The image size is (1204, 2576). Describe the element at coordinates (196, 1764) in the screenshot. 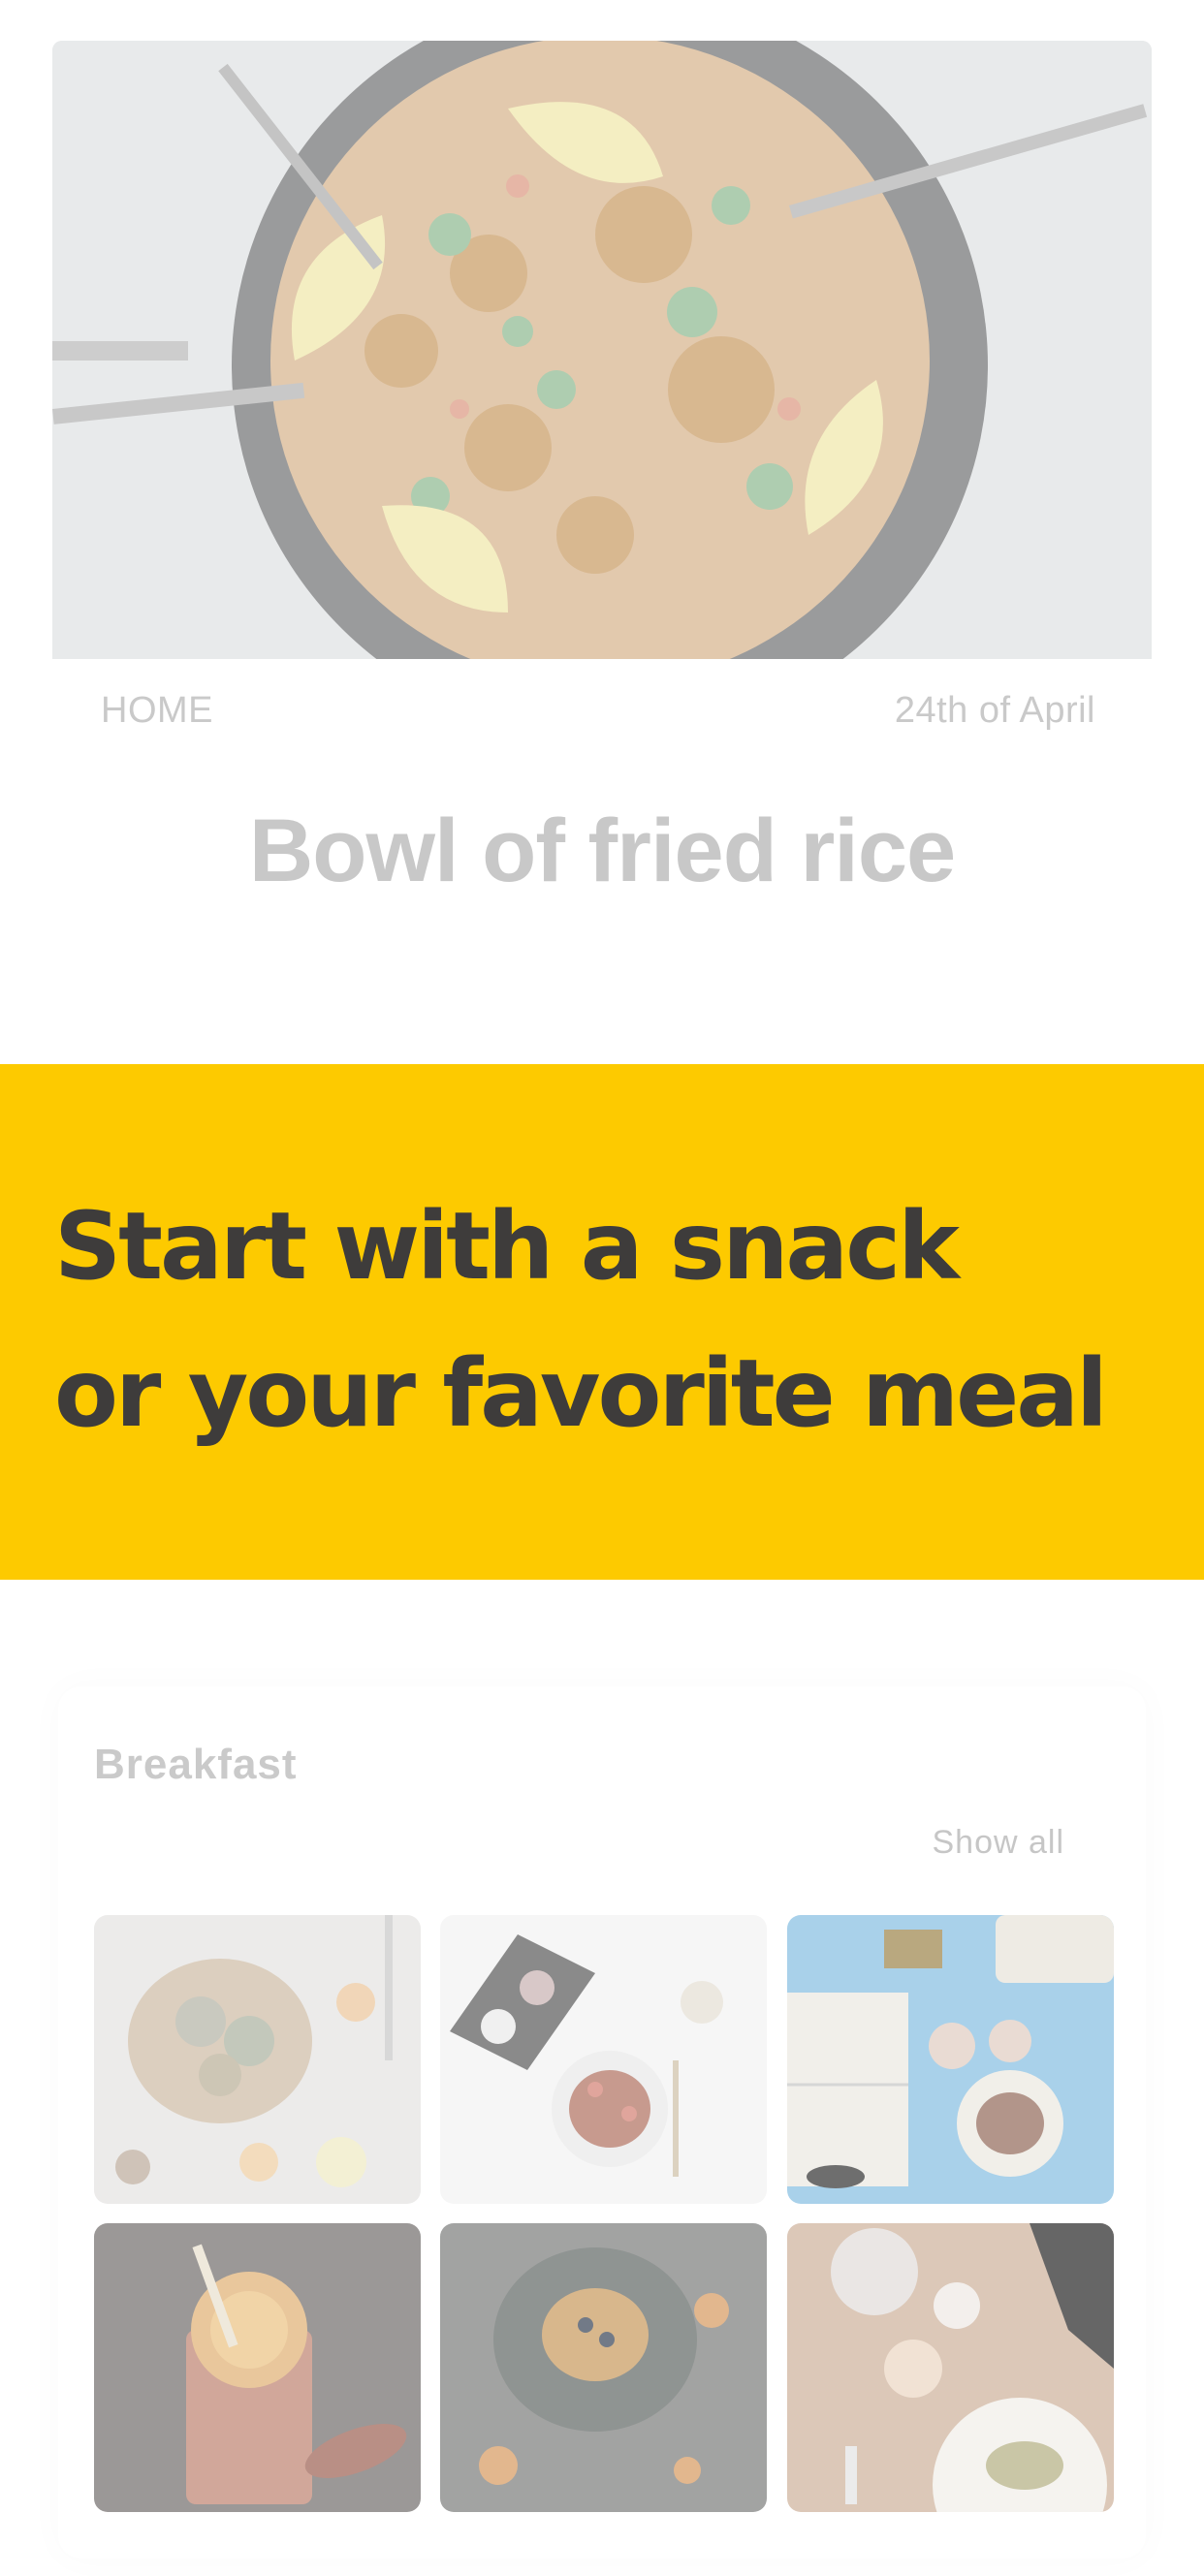

I see `section-title-breakfast: Breakfast` at that location.